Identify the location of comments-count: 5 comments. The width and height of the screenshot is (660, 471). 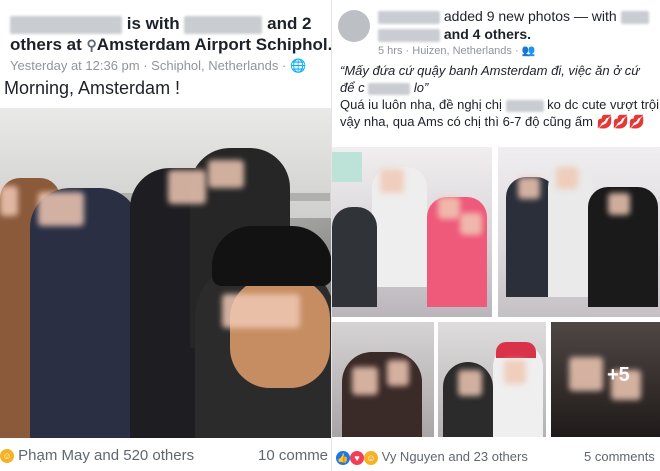
(619, 456).